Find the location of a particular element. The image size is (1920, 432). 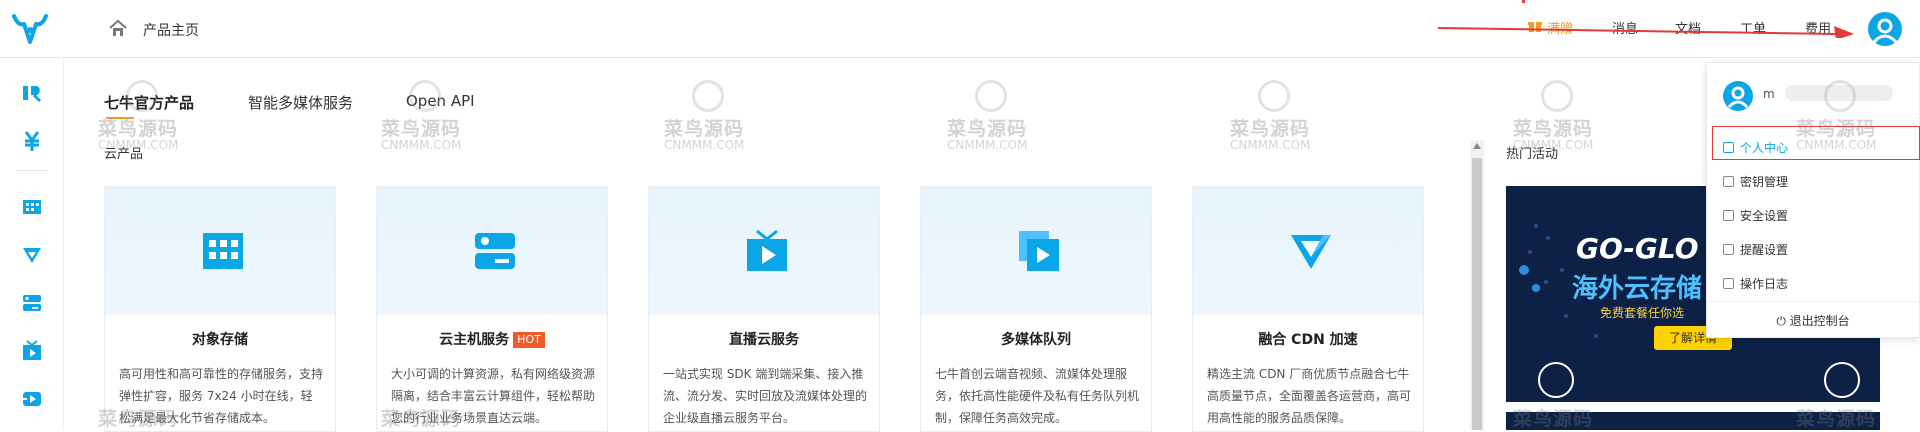

tab-official-products: 七牛官方产品 is located at coordinates (149, 102).